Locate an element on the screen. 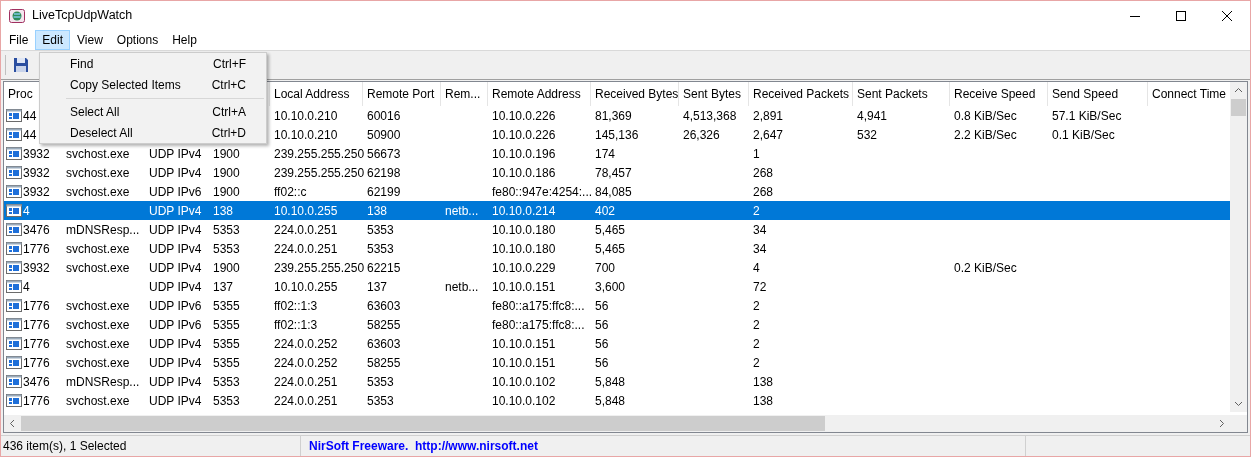 The image size is (1251, 457). table-cell-text: 34 is located at coordinates (760, 249).